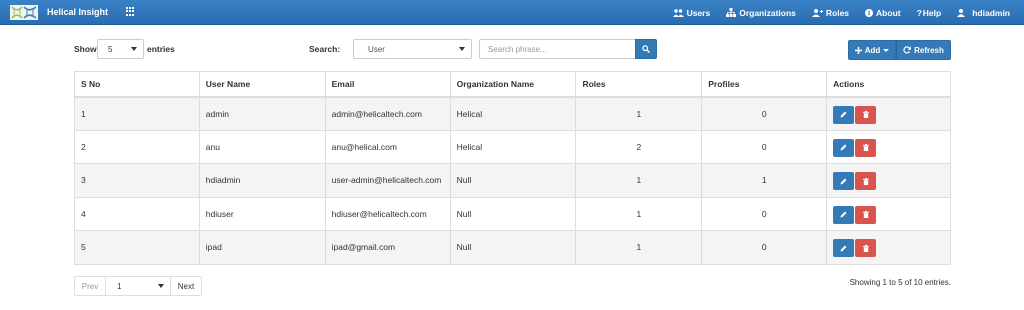 The width and height of the screenshot is (1024, 310). Describe the element at coordinates (888, 12) in the screenshot. I see `nav-about-label: About` at that location.